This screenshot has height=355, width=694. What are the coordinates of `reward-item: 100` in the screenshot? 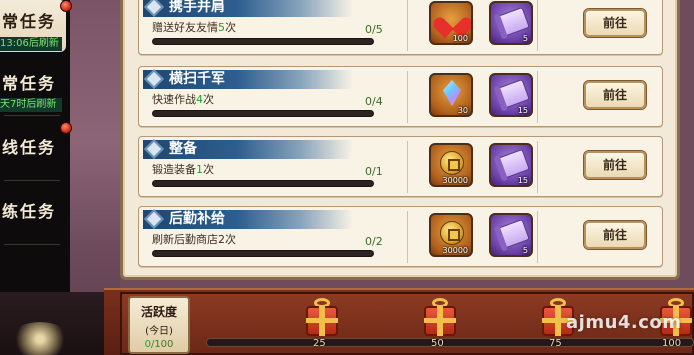 It's located at (451, 23).